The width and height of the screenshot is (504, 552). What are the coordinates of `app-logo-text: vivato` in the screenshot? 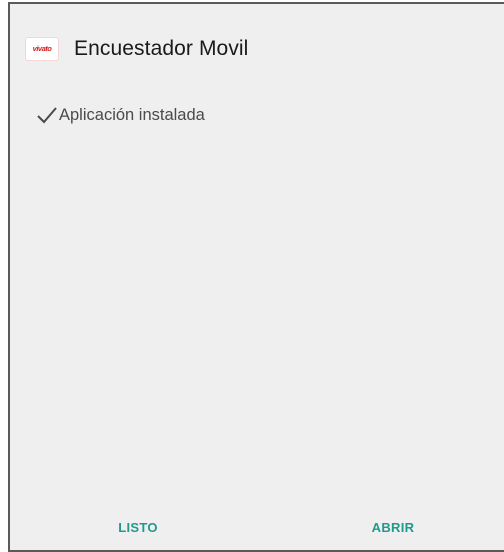 It's located at (42, 49).